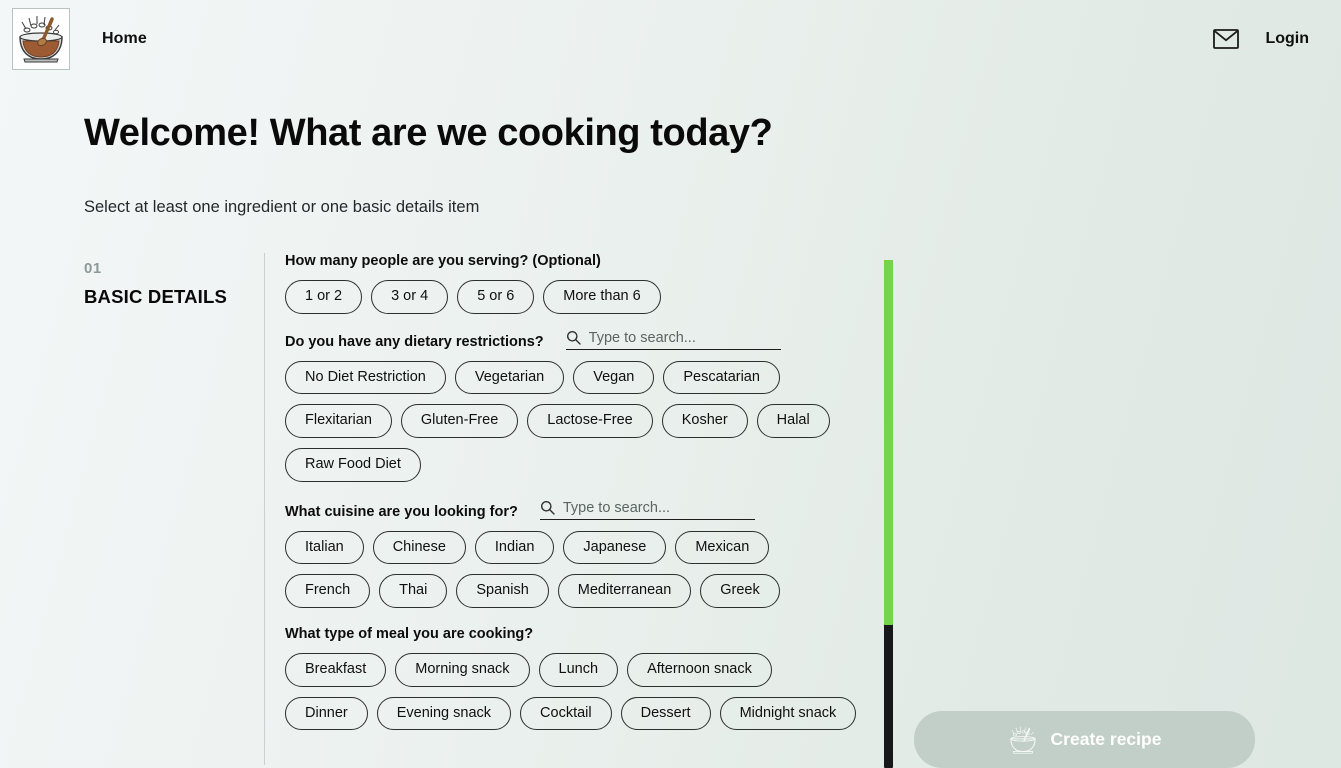 Image resolution: width=1341 pixels, height=768 pixels. What do you see at coordinates (353, 465) in the screenshot?
I see `option-pill: Raw Food Diet` at bounding box center [353, 465].